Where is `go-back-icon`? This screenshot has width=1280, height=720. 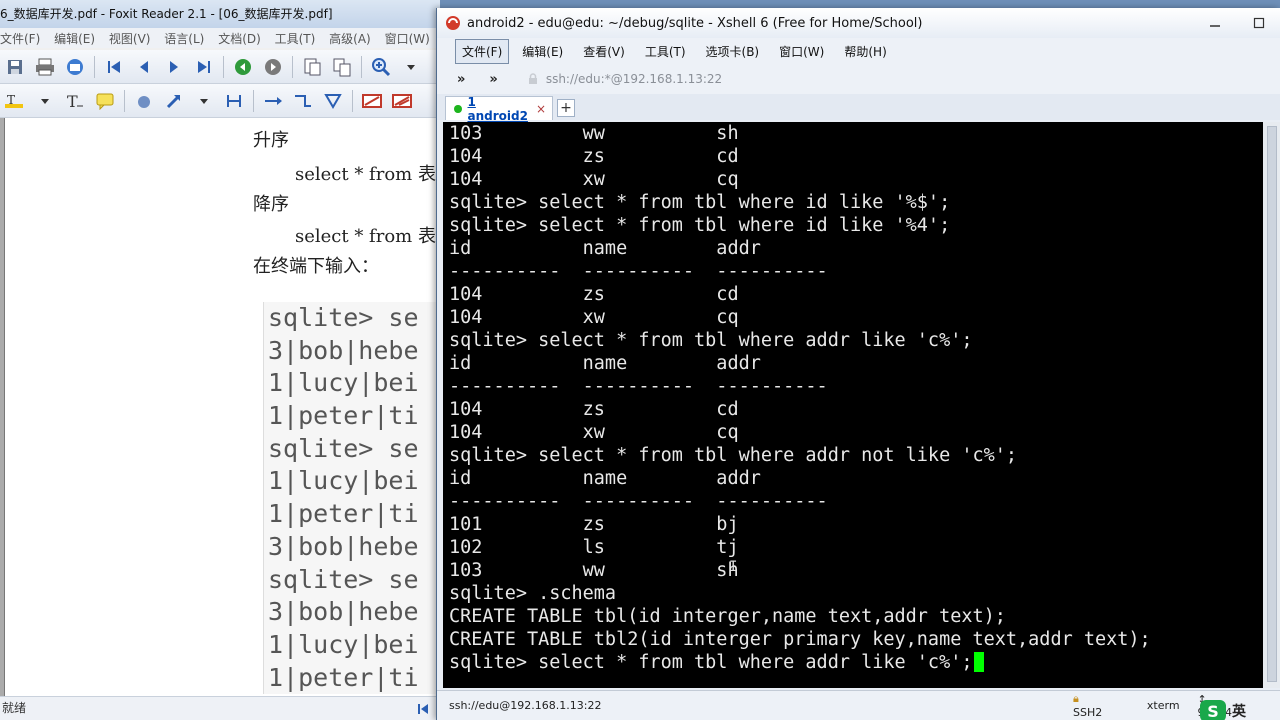 go-back-icon is located at coordinates (243, 67).